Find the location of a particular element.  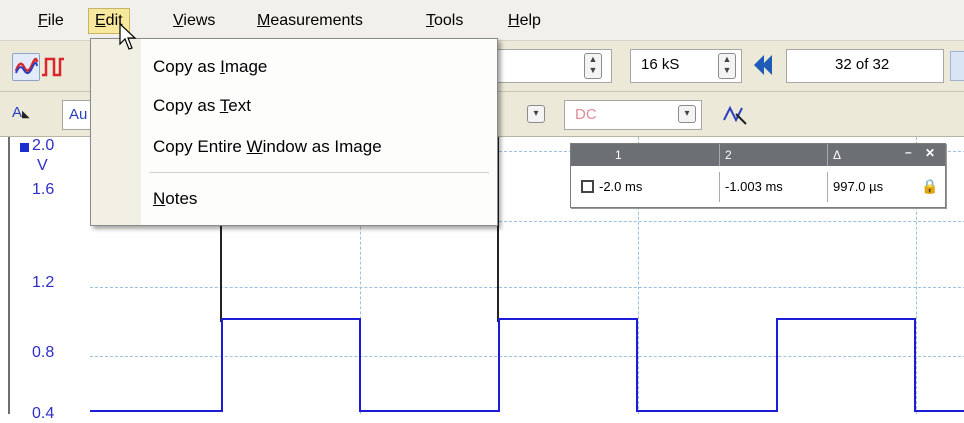

samples-value: 16 kS is located at coordinates (660, 64).